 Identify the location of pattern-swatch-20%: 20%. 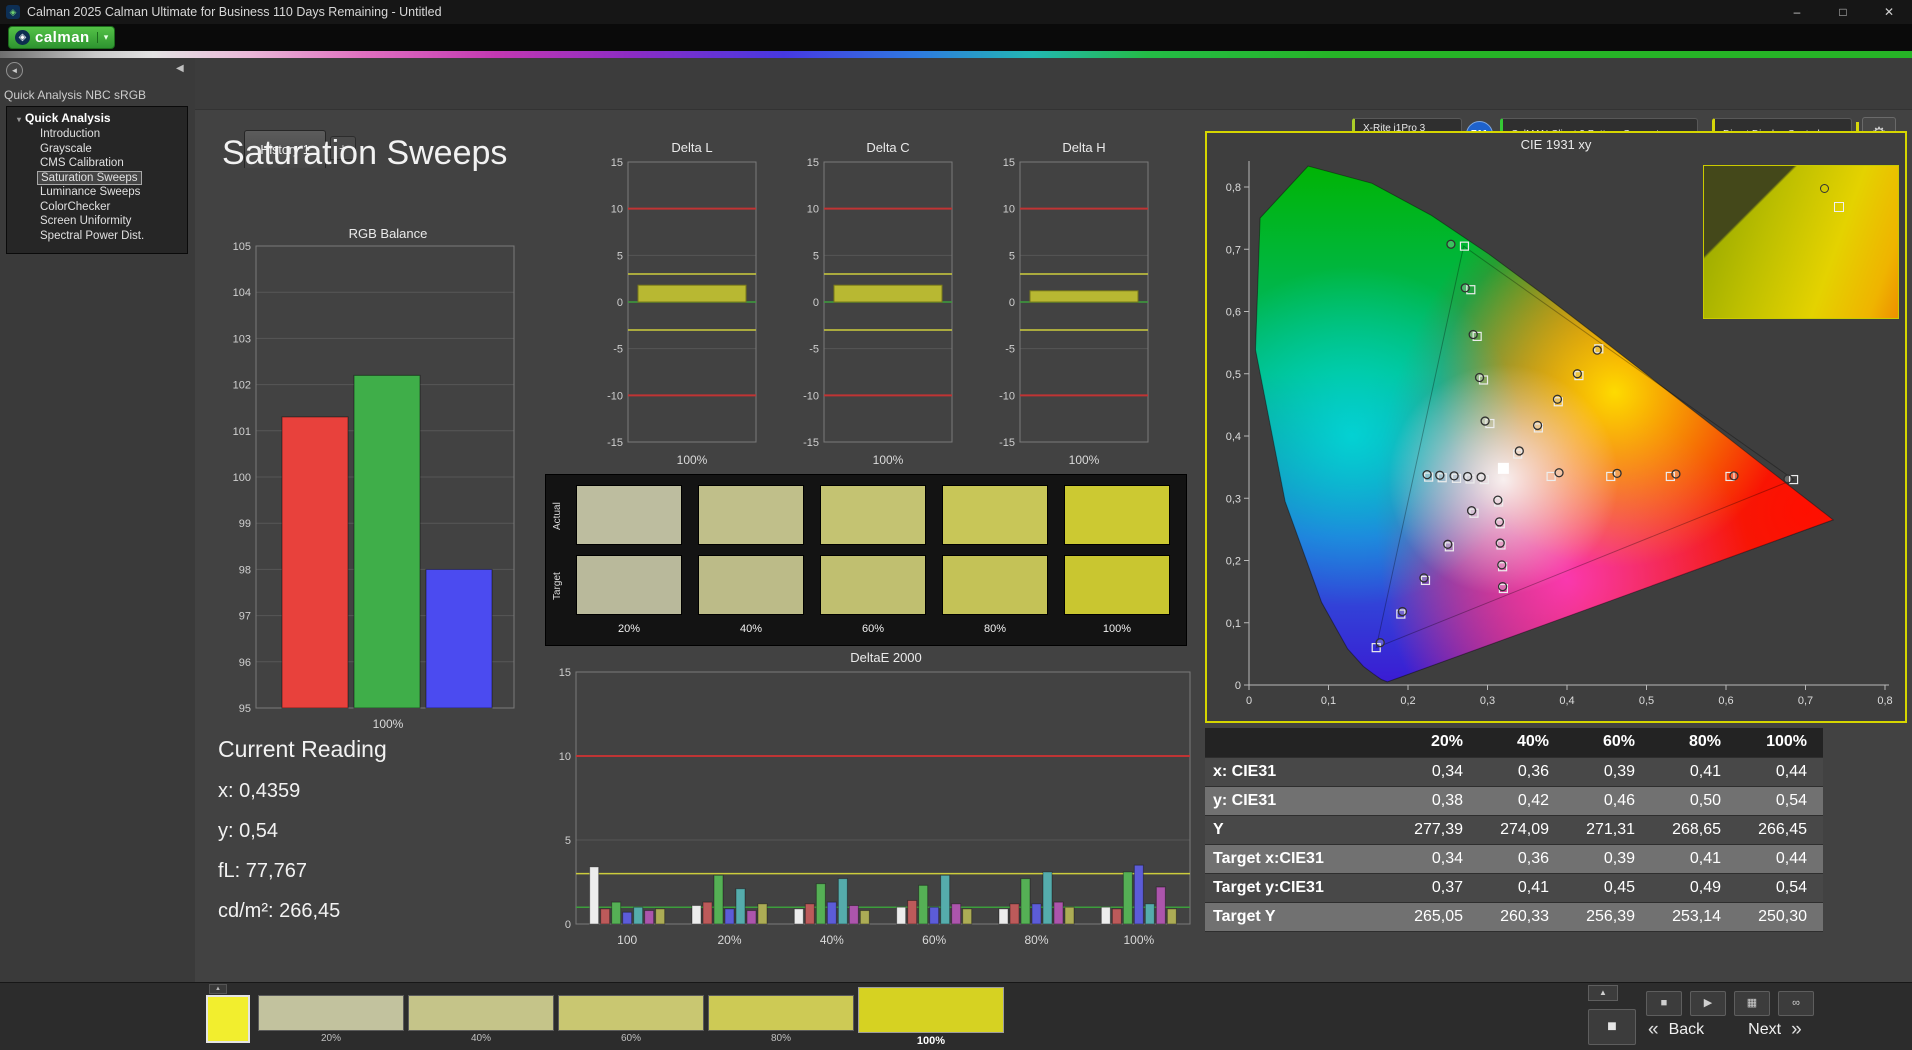
(331, 1019).